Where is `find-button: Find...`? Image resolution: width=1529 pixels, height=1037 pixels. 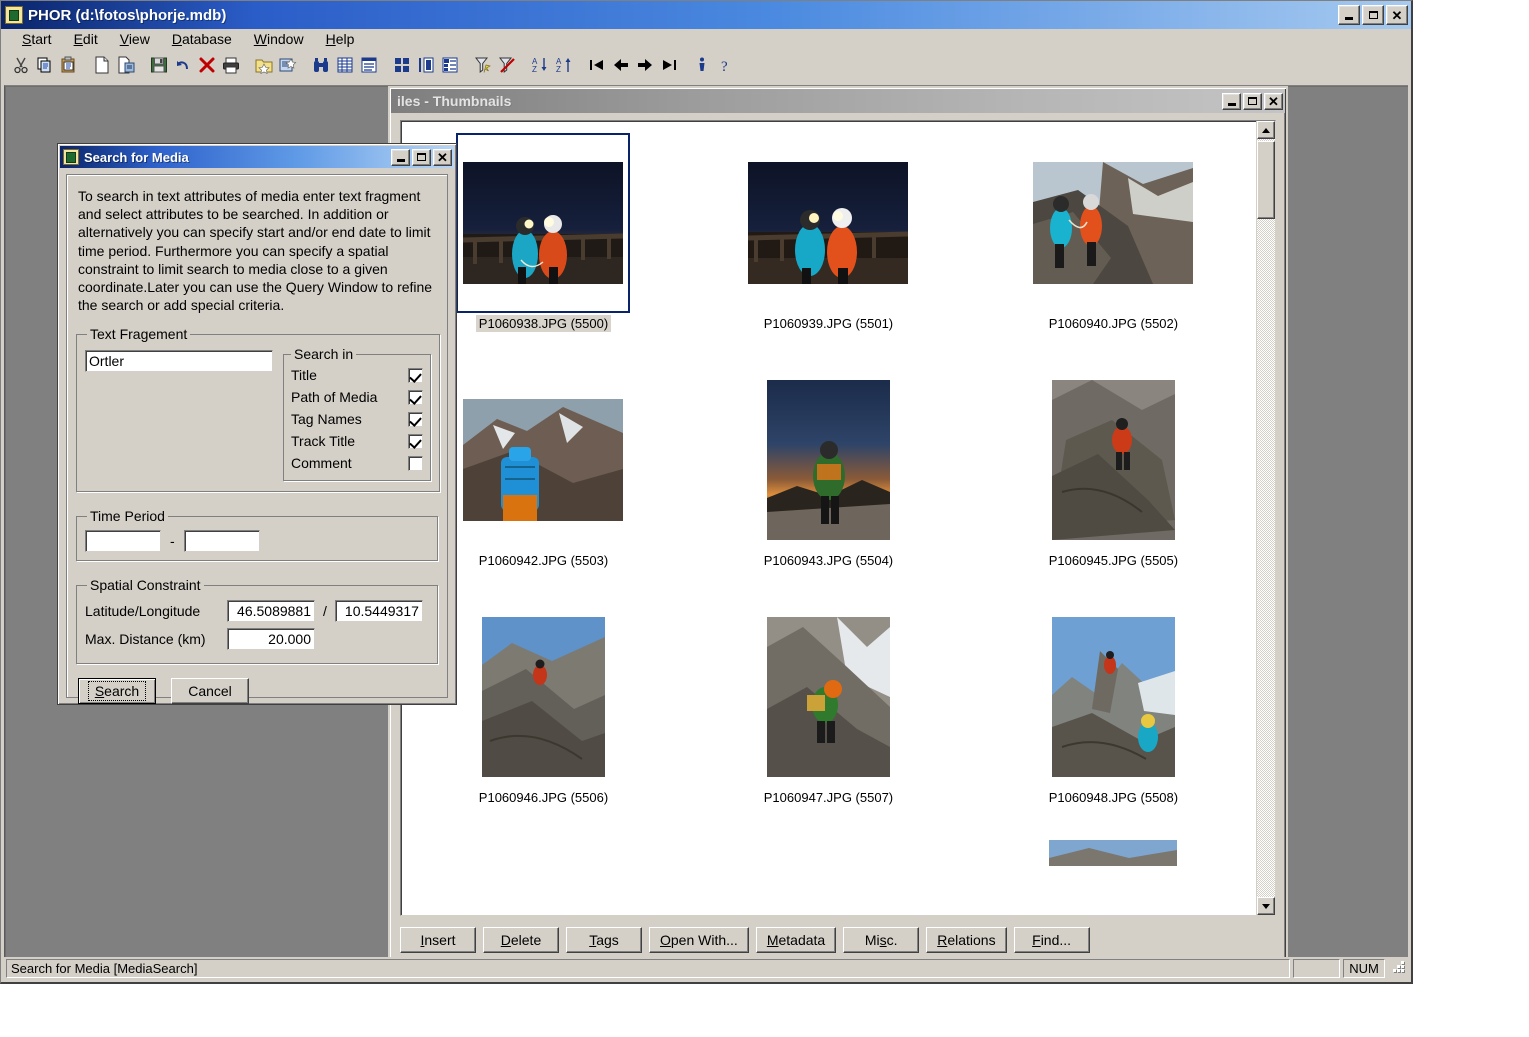 find-button: Find... is located at coordinates (1051, 940).